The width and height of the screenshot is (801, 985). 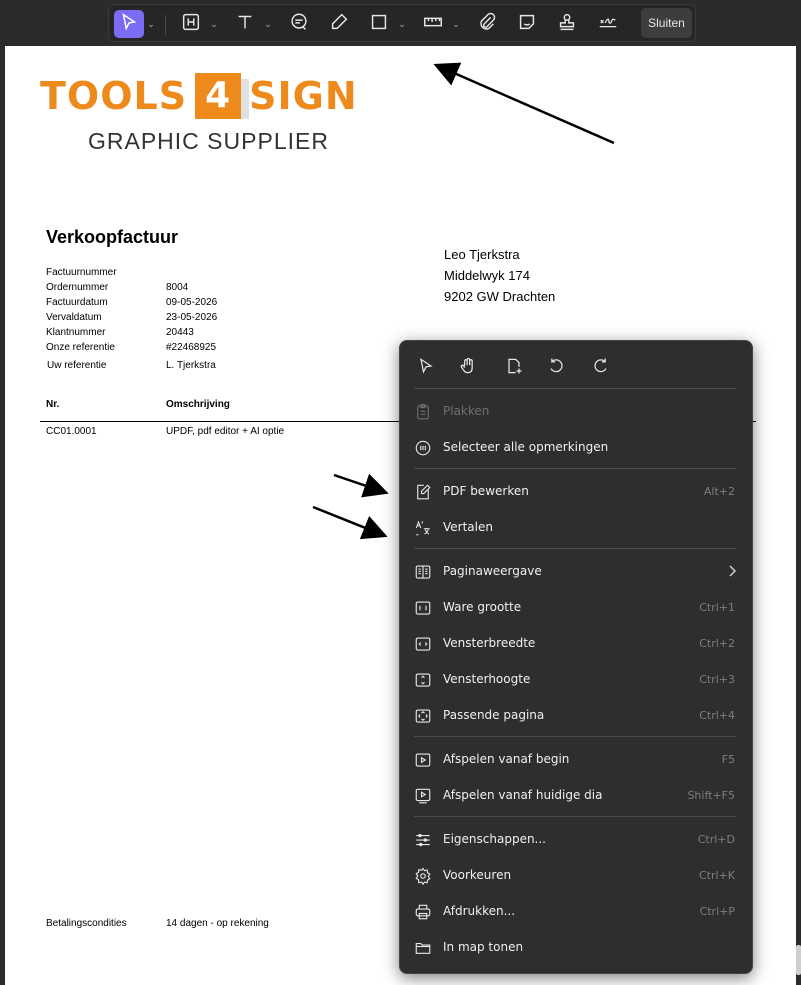 I want to click on company-logo: TOOLS 4 SIGN GRAPHIC SUPPLIER, so click(x=198, y=113).